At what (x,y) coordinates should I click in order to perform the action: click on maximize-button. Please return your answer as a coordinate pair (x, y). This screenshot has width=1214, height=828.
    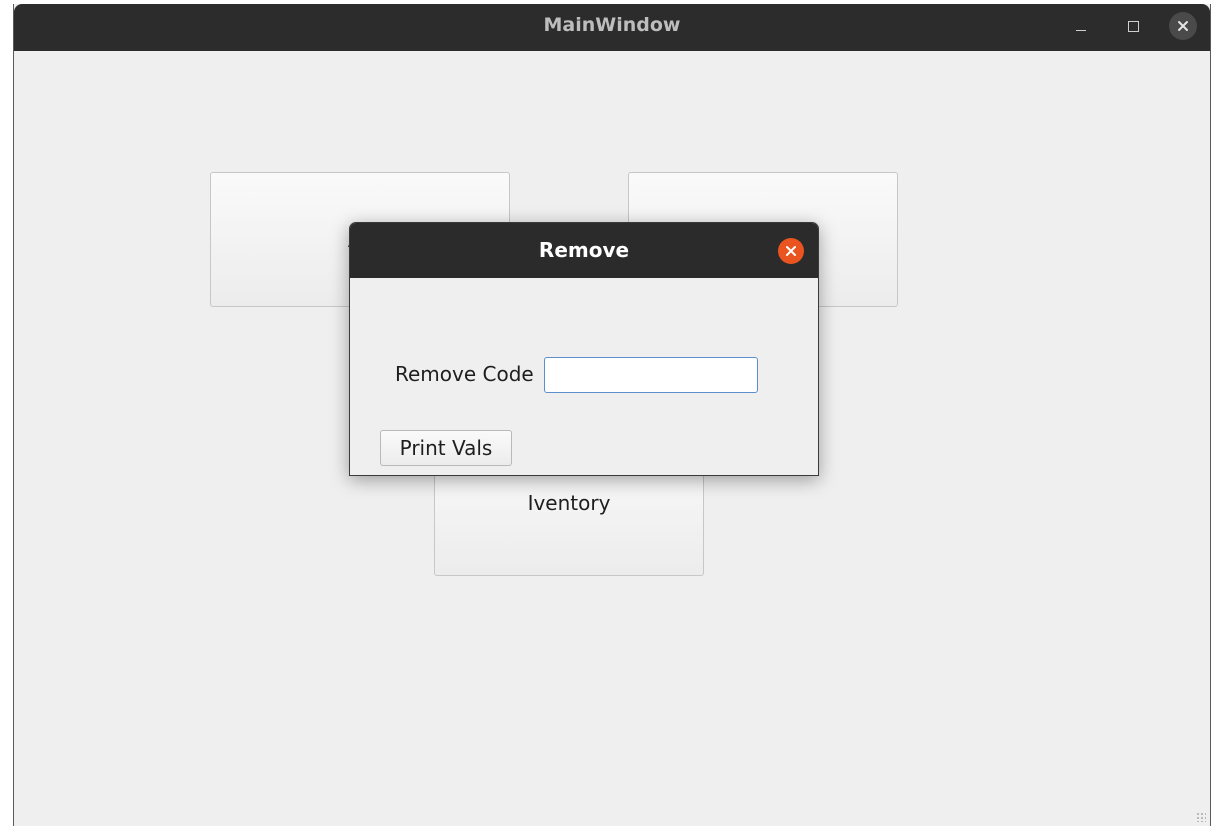
    Looking at the image, I should click on (1133, 26).